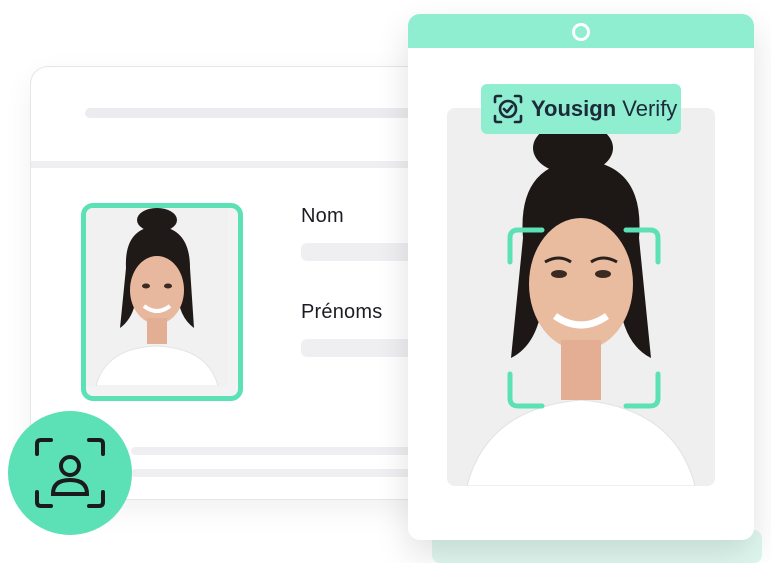 The width and height of the screenshot is (771, 563). What do you see at coordinates (342, 312) in the screenshot?
I see `field-label-prenoms: Prénoms` at bounding box center [342, 312].